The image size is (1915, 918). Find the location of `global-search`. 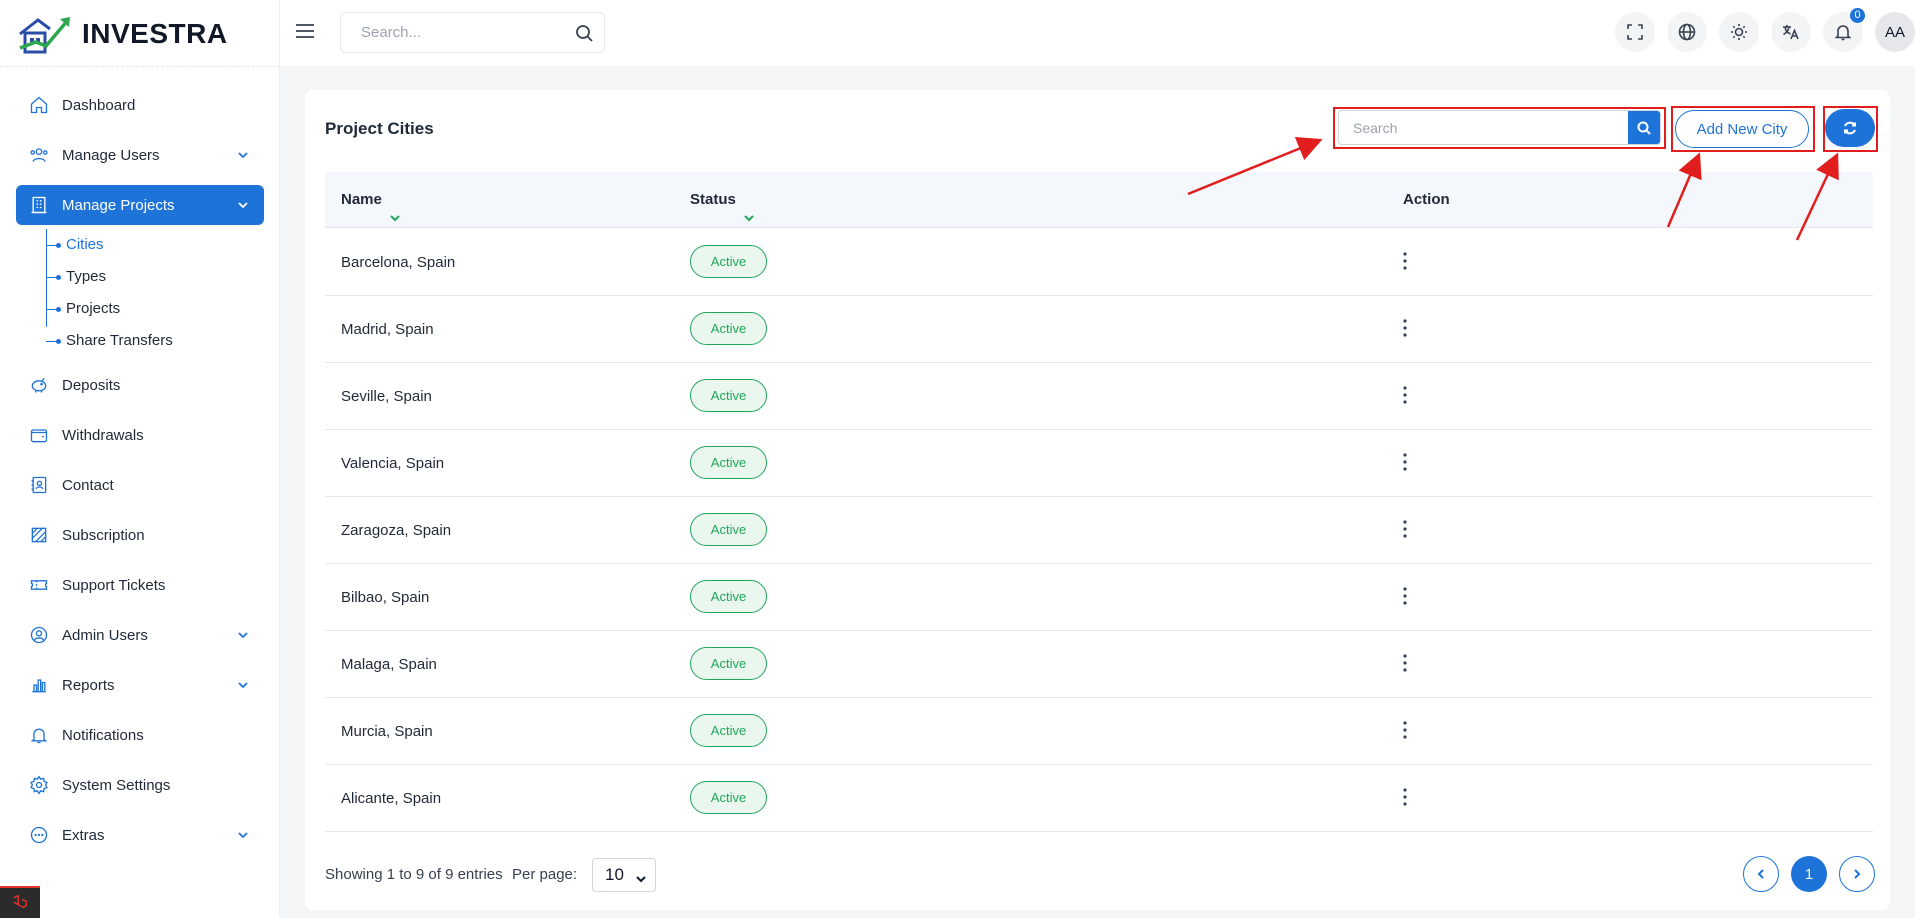

global-search is located at coordinates (472, 32).